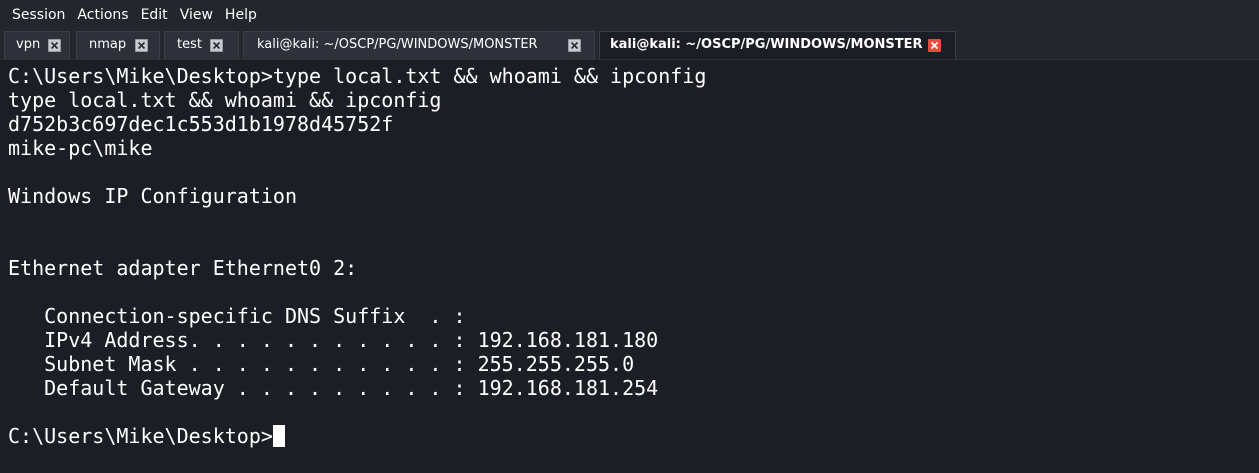  What do you see at coordinates (140, 436) in the screenshot?
I see `terminal-prompt: C:\Users\Mike\Desktop>` at bounding box center [140, 436].